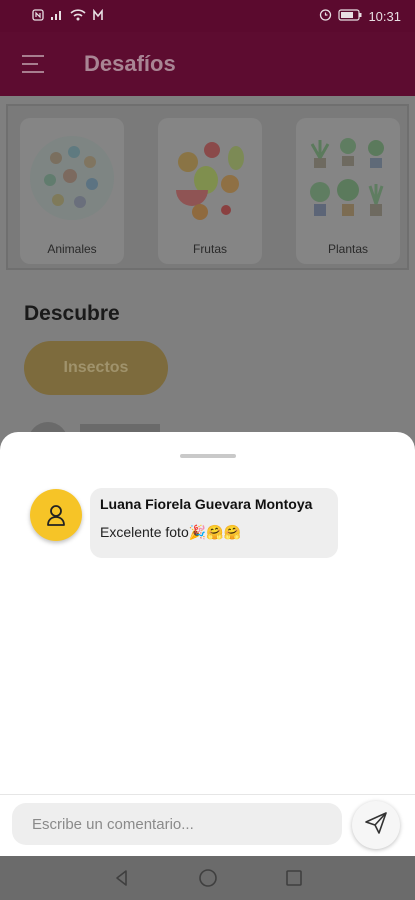 Image resolution: width=415 pixels, height=900 pixels. I want to click on category-card-plantas: Plantas, so click(348, 191).